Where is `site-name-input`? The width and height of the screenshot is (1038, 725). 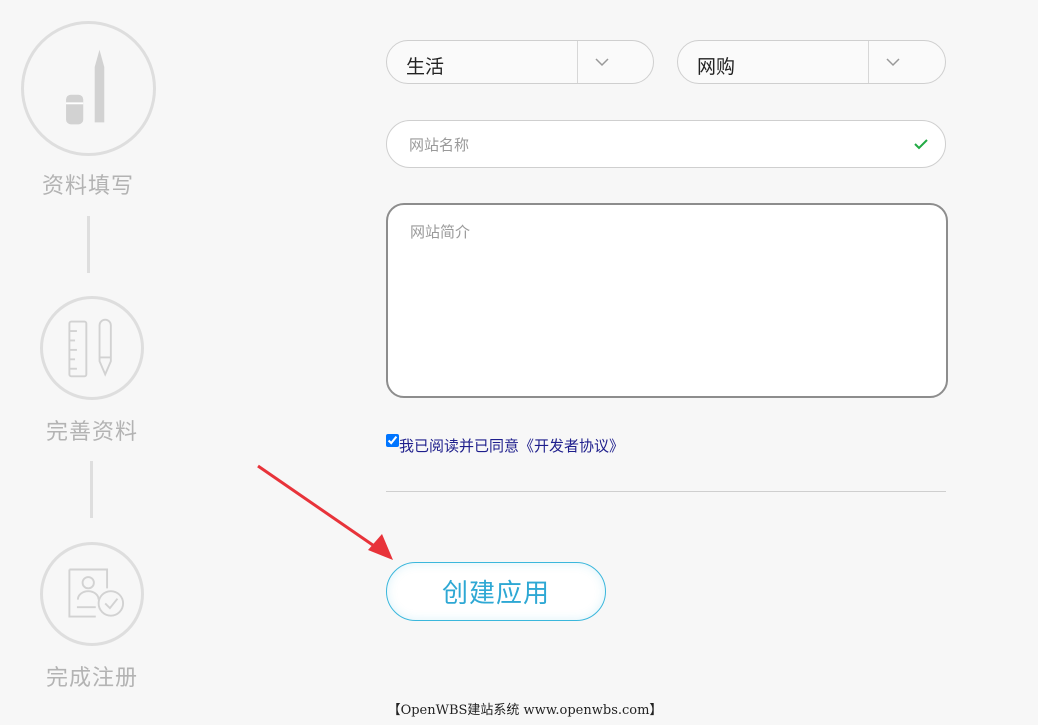
site-name-input is located at coordinates (649, 145).